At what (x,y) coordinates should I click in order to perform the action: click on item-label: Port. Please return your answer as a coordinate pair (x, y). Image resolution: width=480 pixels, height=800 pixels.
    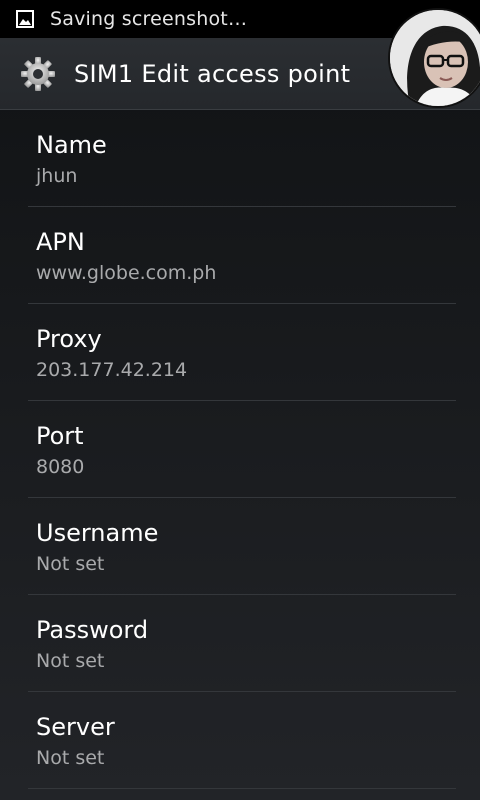
    Looking at the image, I should click on (60, 436).